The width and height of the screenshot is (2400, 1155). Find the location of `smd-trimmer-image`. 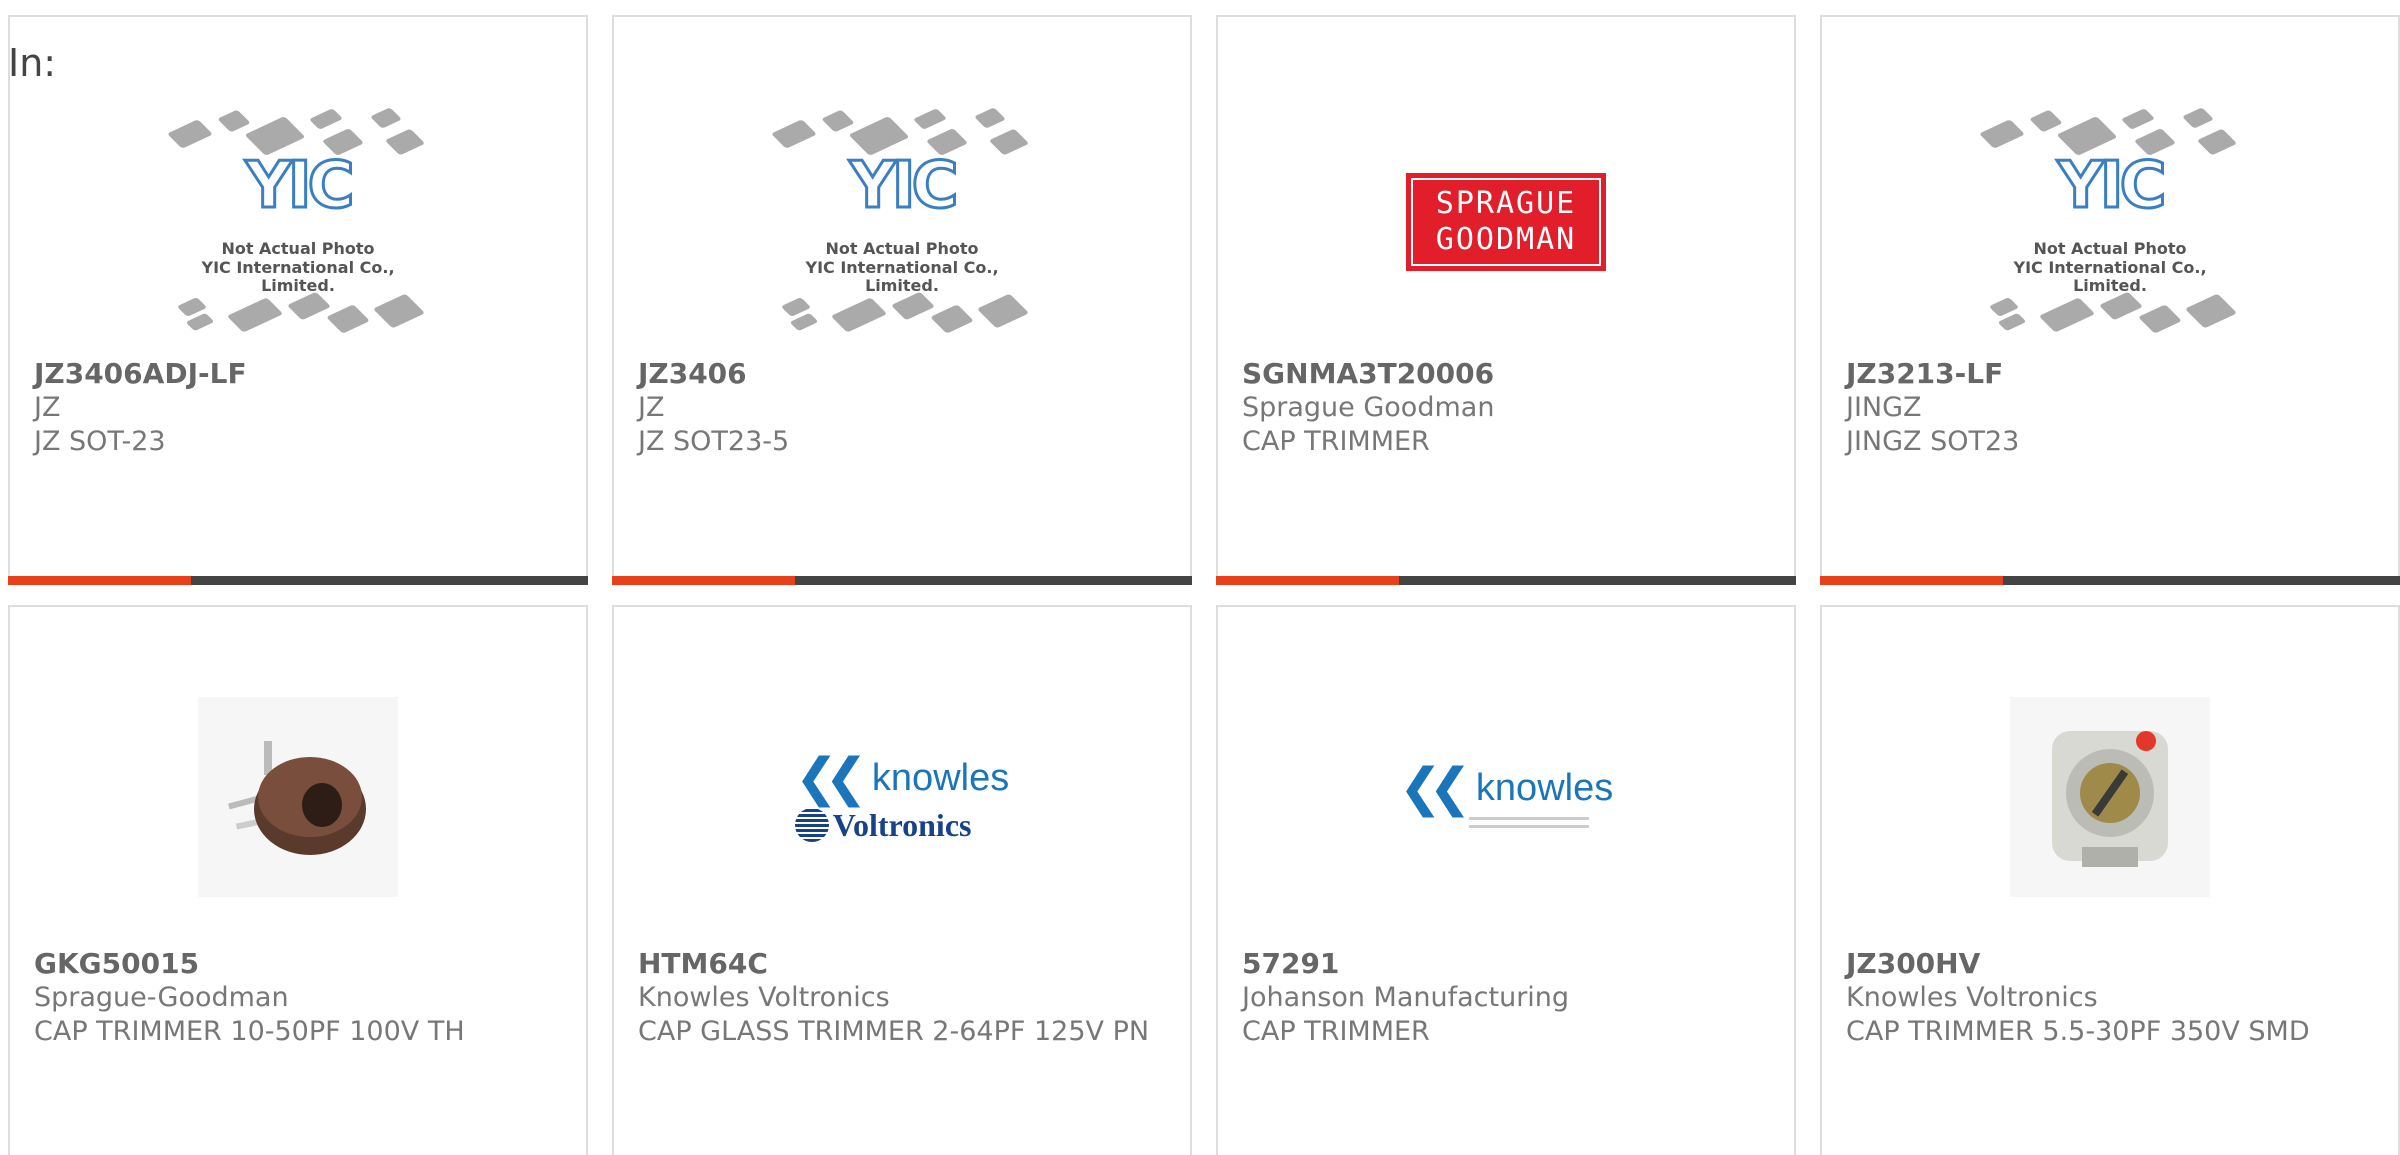

smd-trimmer-image is located at coordinates (2110, 799).